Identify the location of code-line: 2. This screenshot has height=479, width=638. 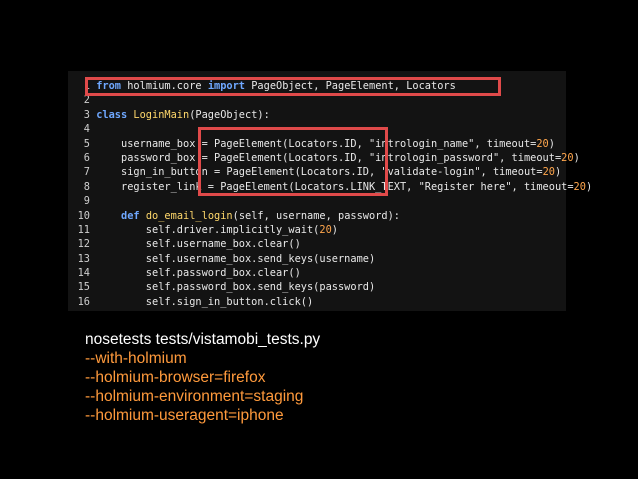
(330, 100).